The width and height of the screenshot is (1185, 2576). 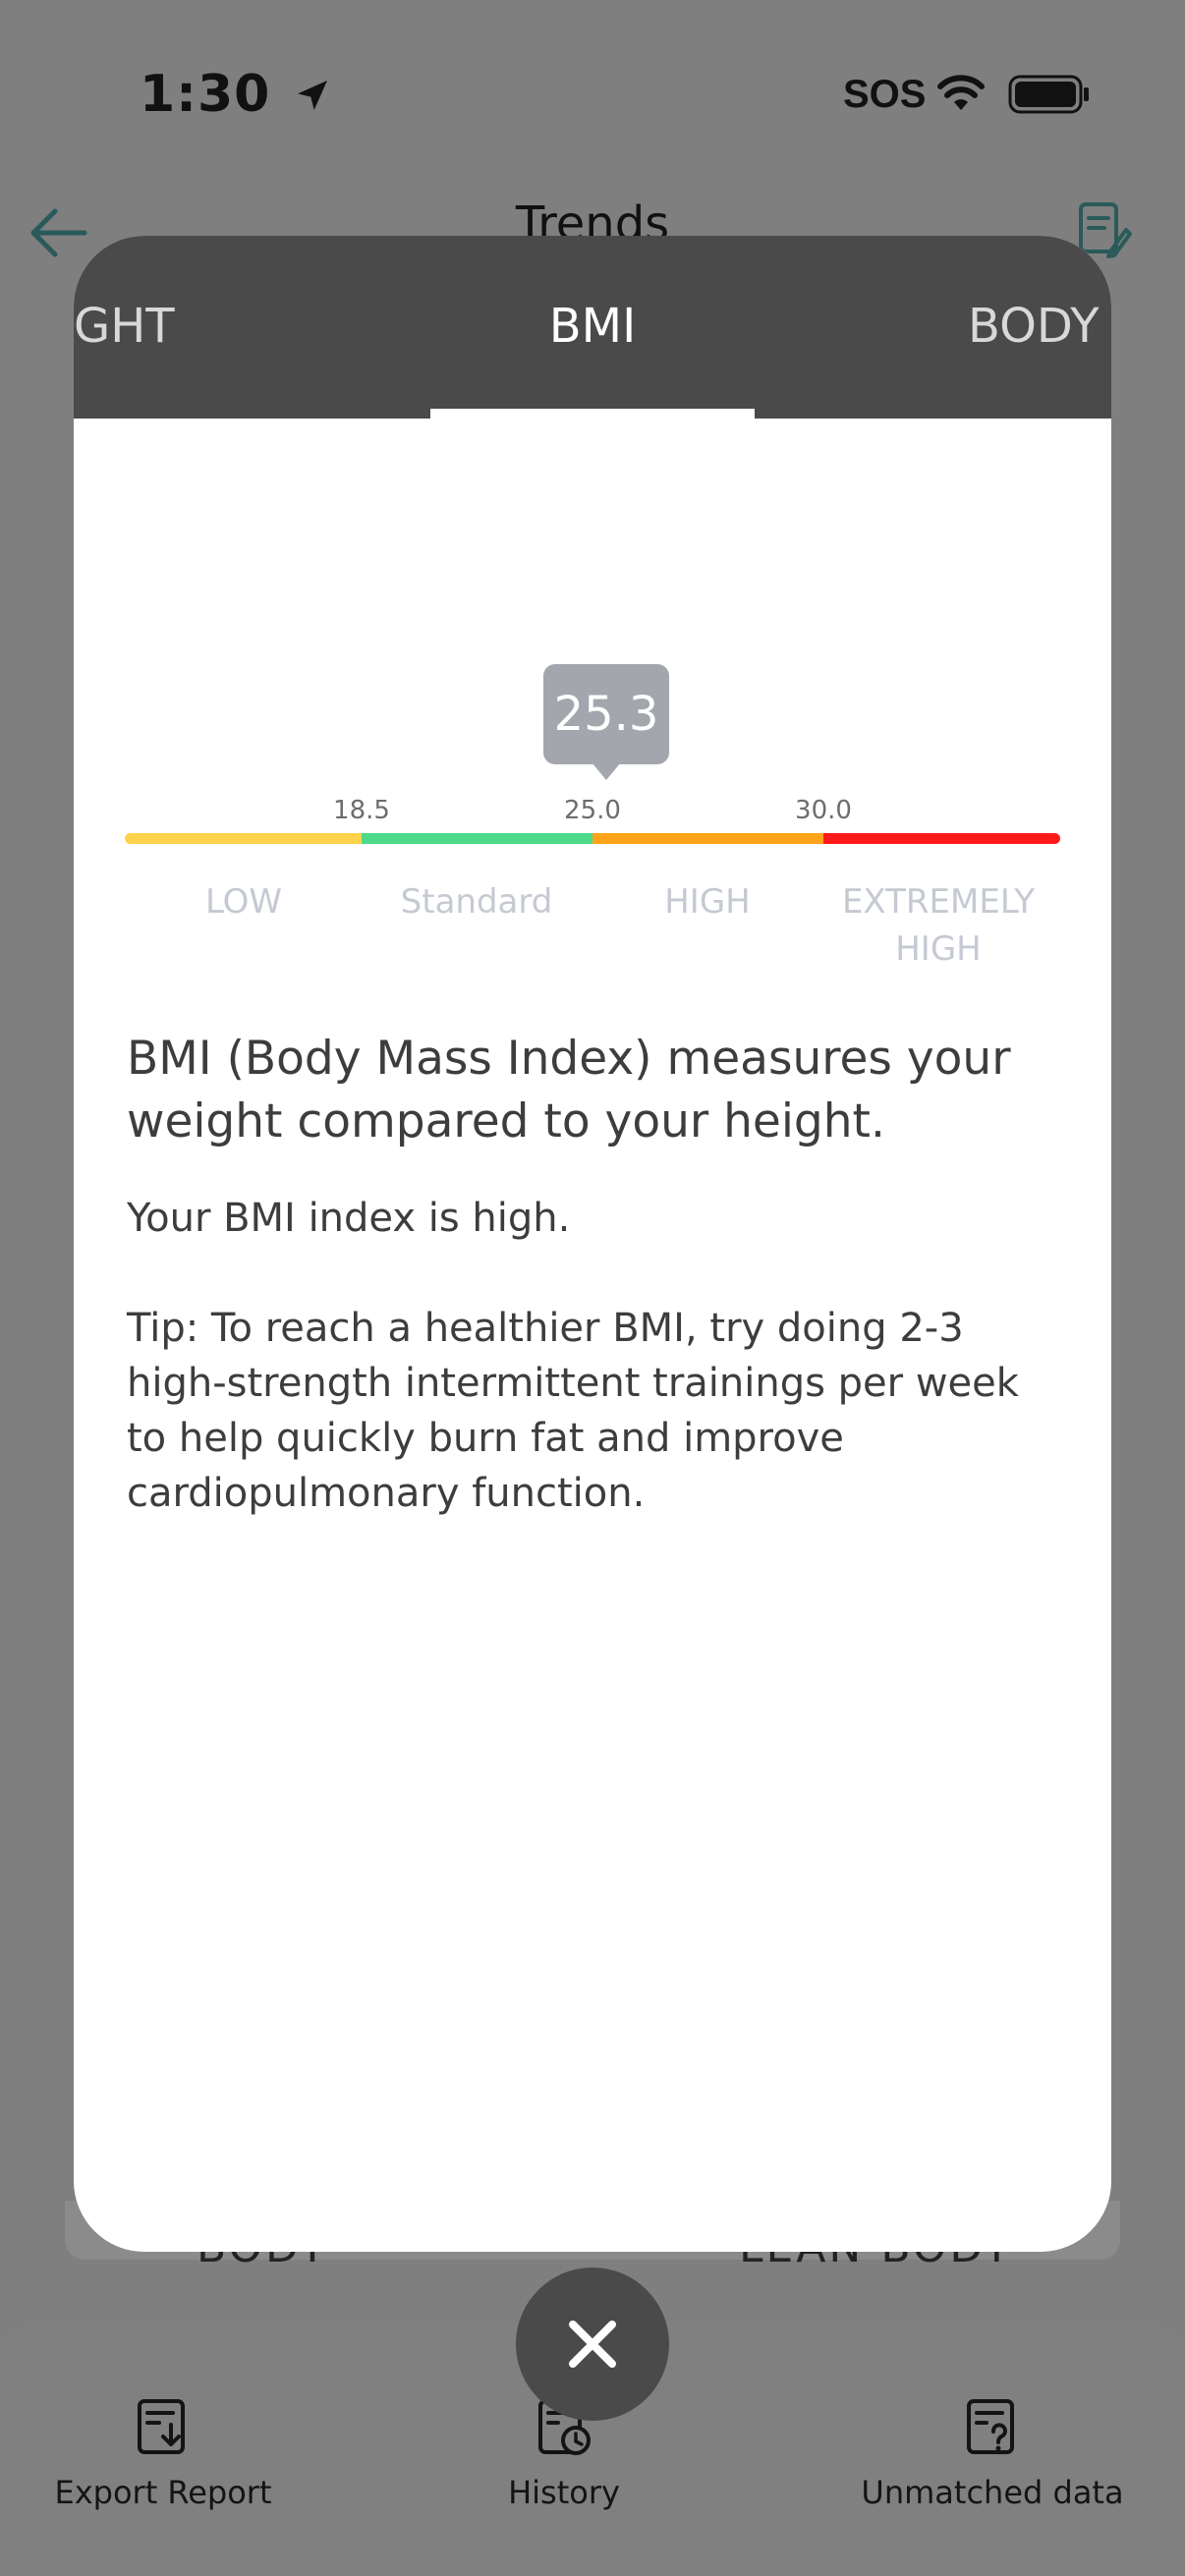 What do you see at coordinates (708, 838) in the screenshot?
I see `range-bar-high` at bounding box center [708, 838].